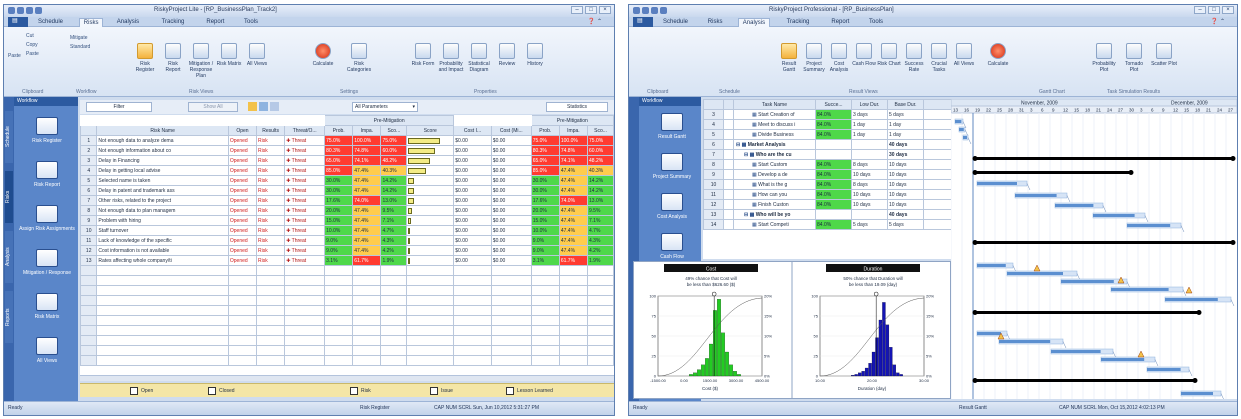  I want to click on probability-cell: 65.0%, so click(339, 160).